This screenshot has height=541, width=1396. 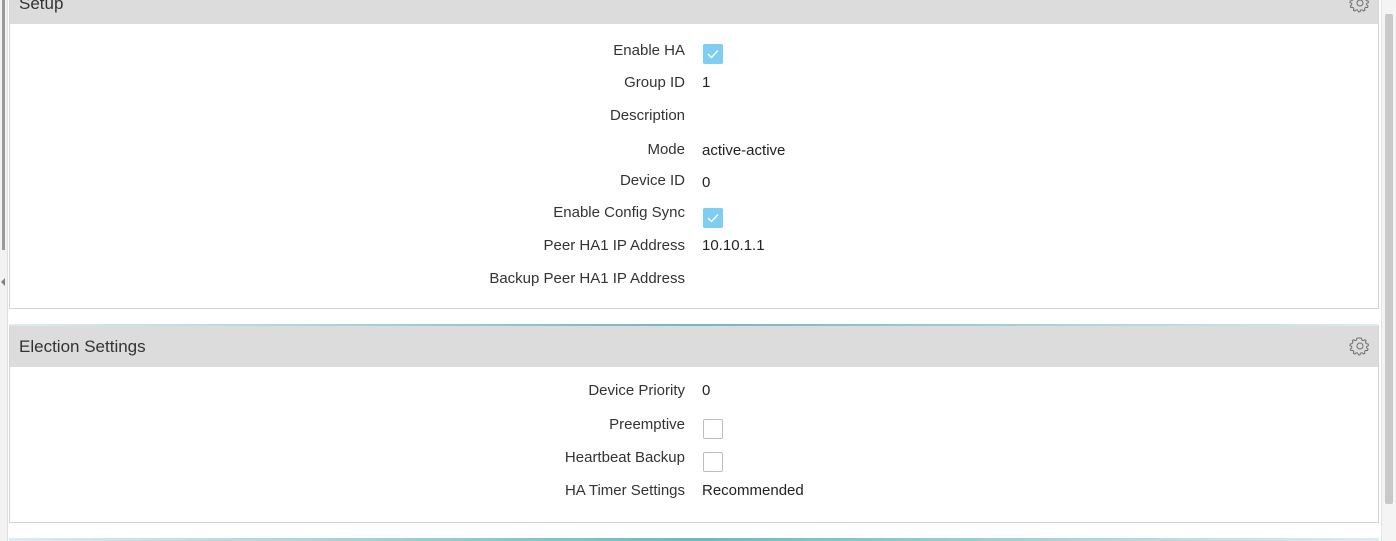 What do you see at coordinates (694, 215) in the screenshot?
I see `enable-config-sync-row: Enable Config Sync` at bounding box center [694, 215].